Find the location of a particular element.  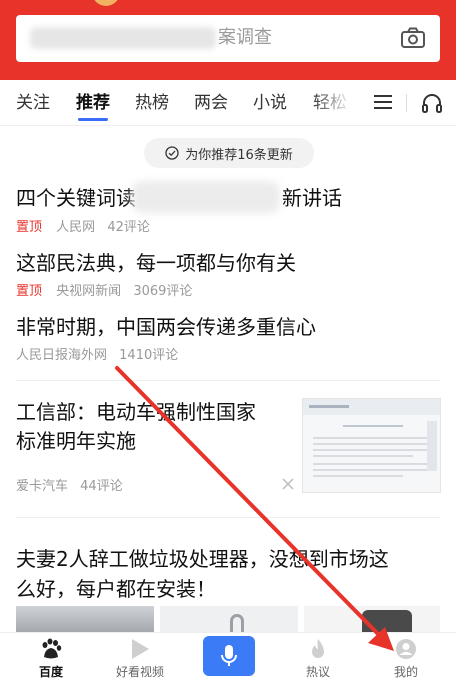

tab-fade is located at coordinates (337, 103).